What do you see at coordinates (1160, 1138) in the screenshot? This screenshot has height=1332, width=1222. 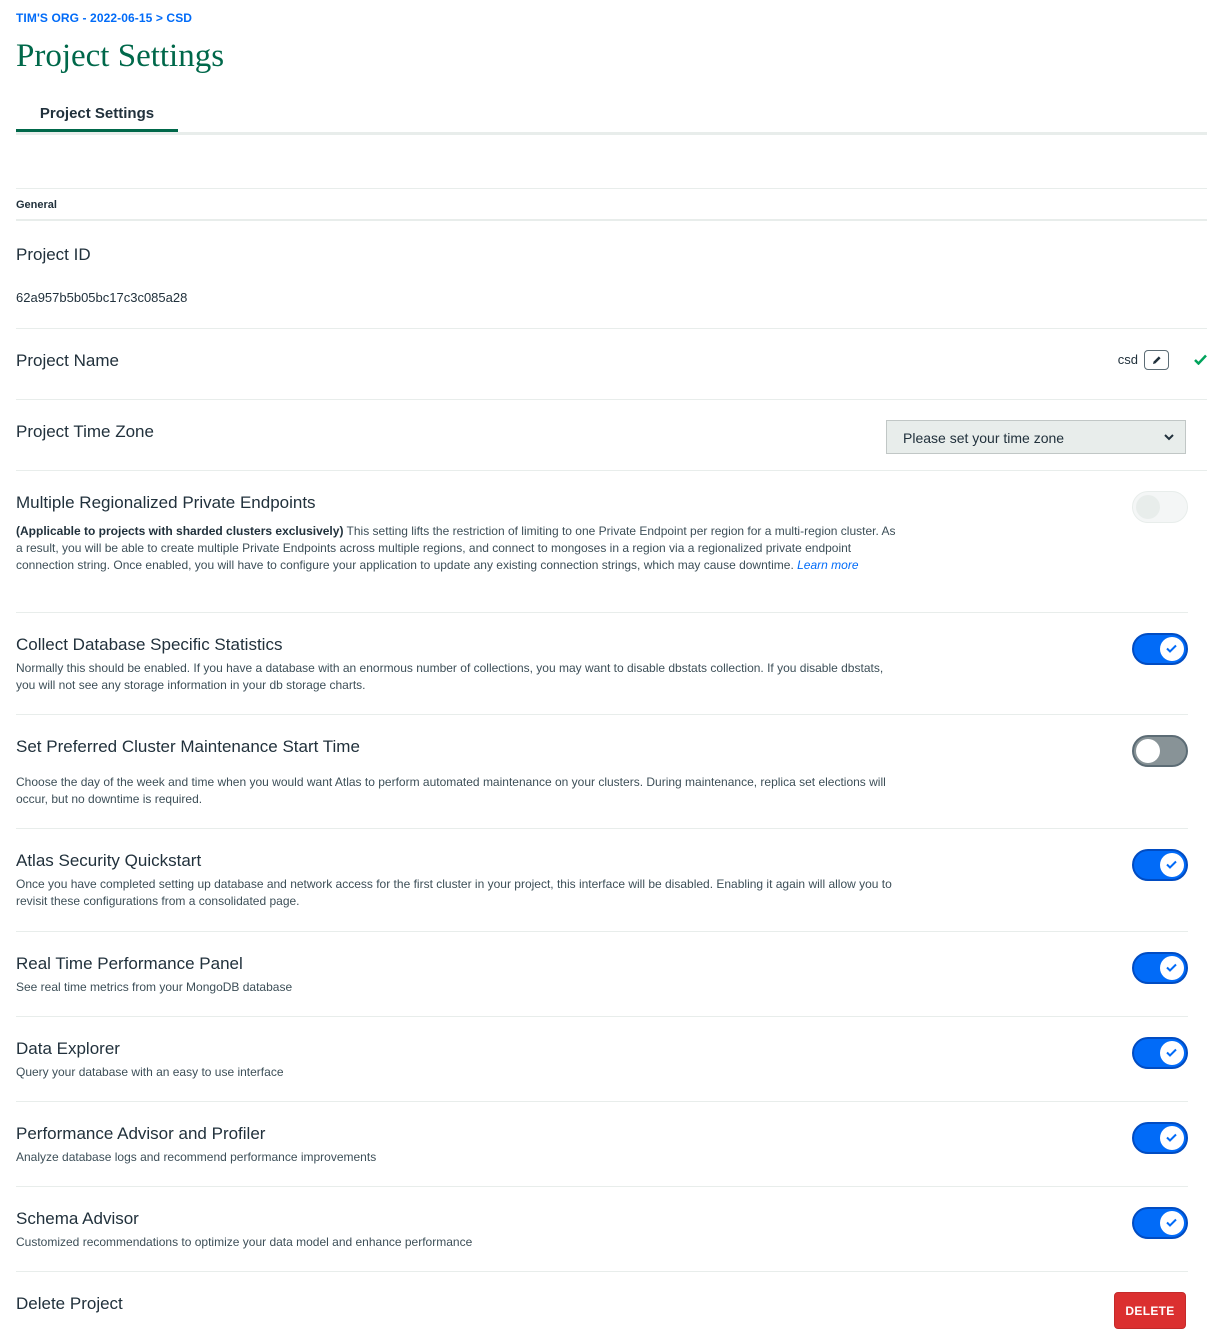 I see `performance-advisor-toggle` at bounding box center [1160, 1138].